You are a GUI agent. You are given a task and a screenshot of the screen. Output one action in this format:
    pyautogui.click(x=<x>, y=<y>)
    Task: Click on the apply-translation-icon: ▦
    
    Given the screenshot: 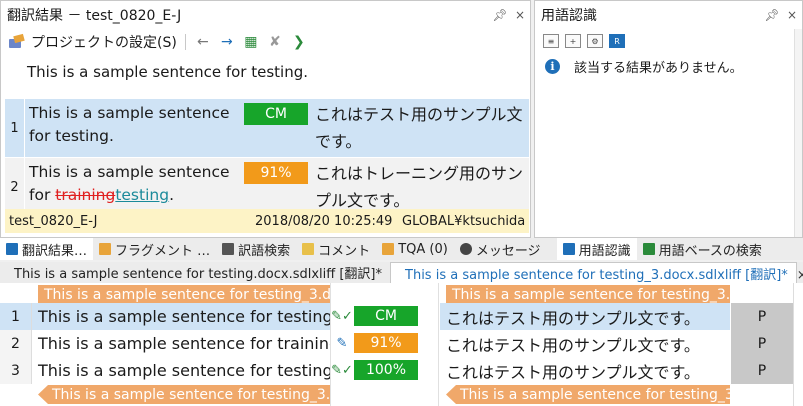 What is the action you would take?
    pyautogui.click(x=251, y=42)
    